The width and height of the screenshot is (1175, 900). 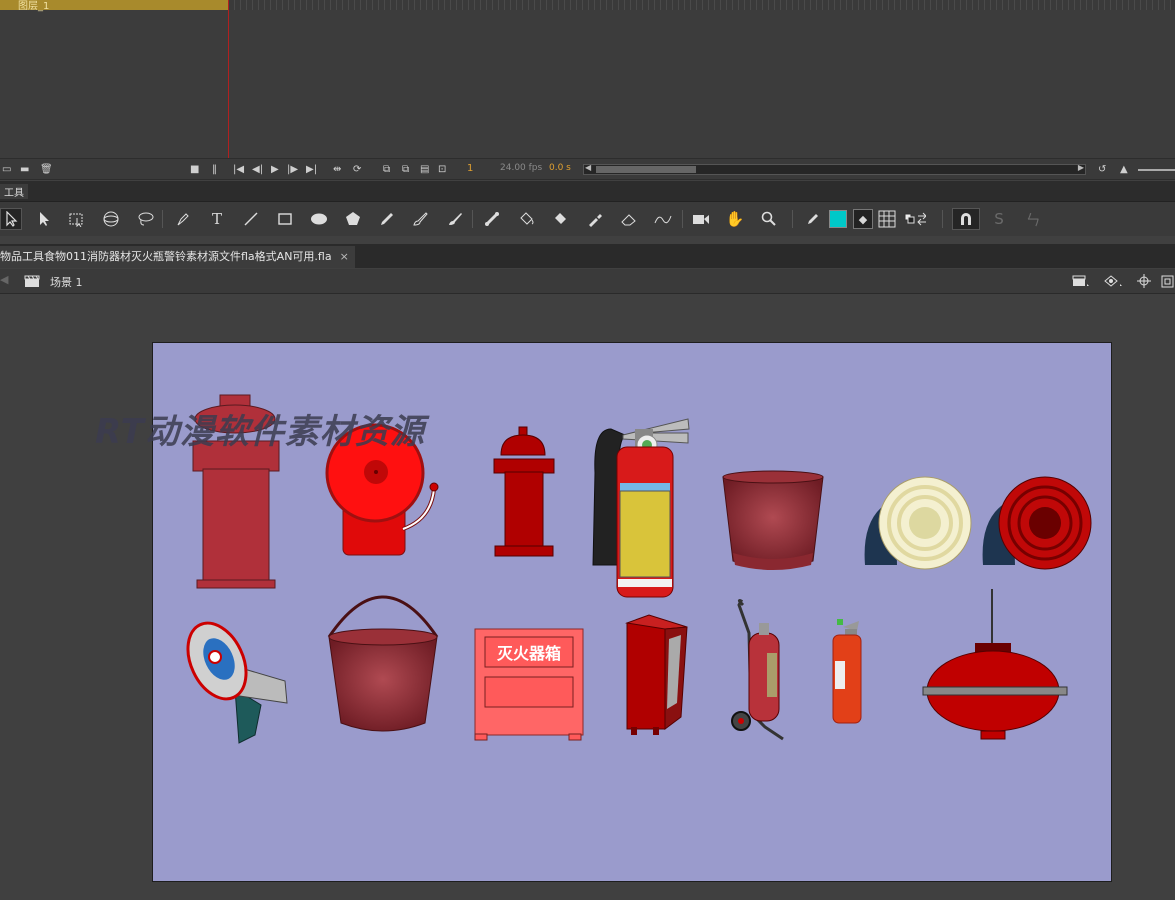 I want to click on subselection-tool, so click(x=44, y=219).